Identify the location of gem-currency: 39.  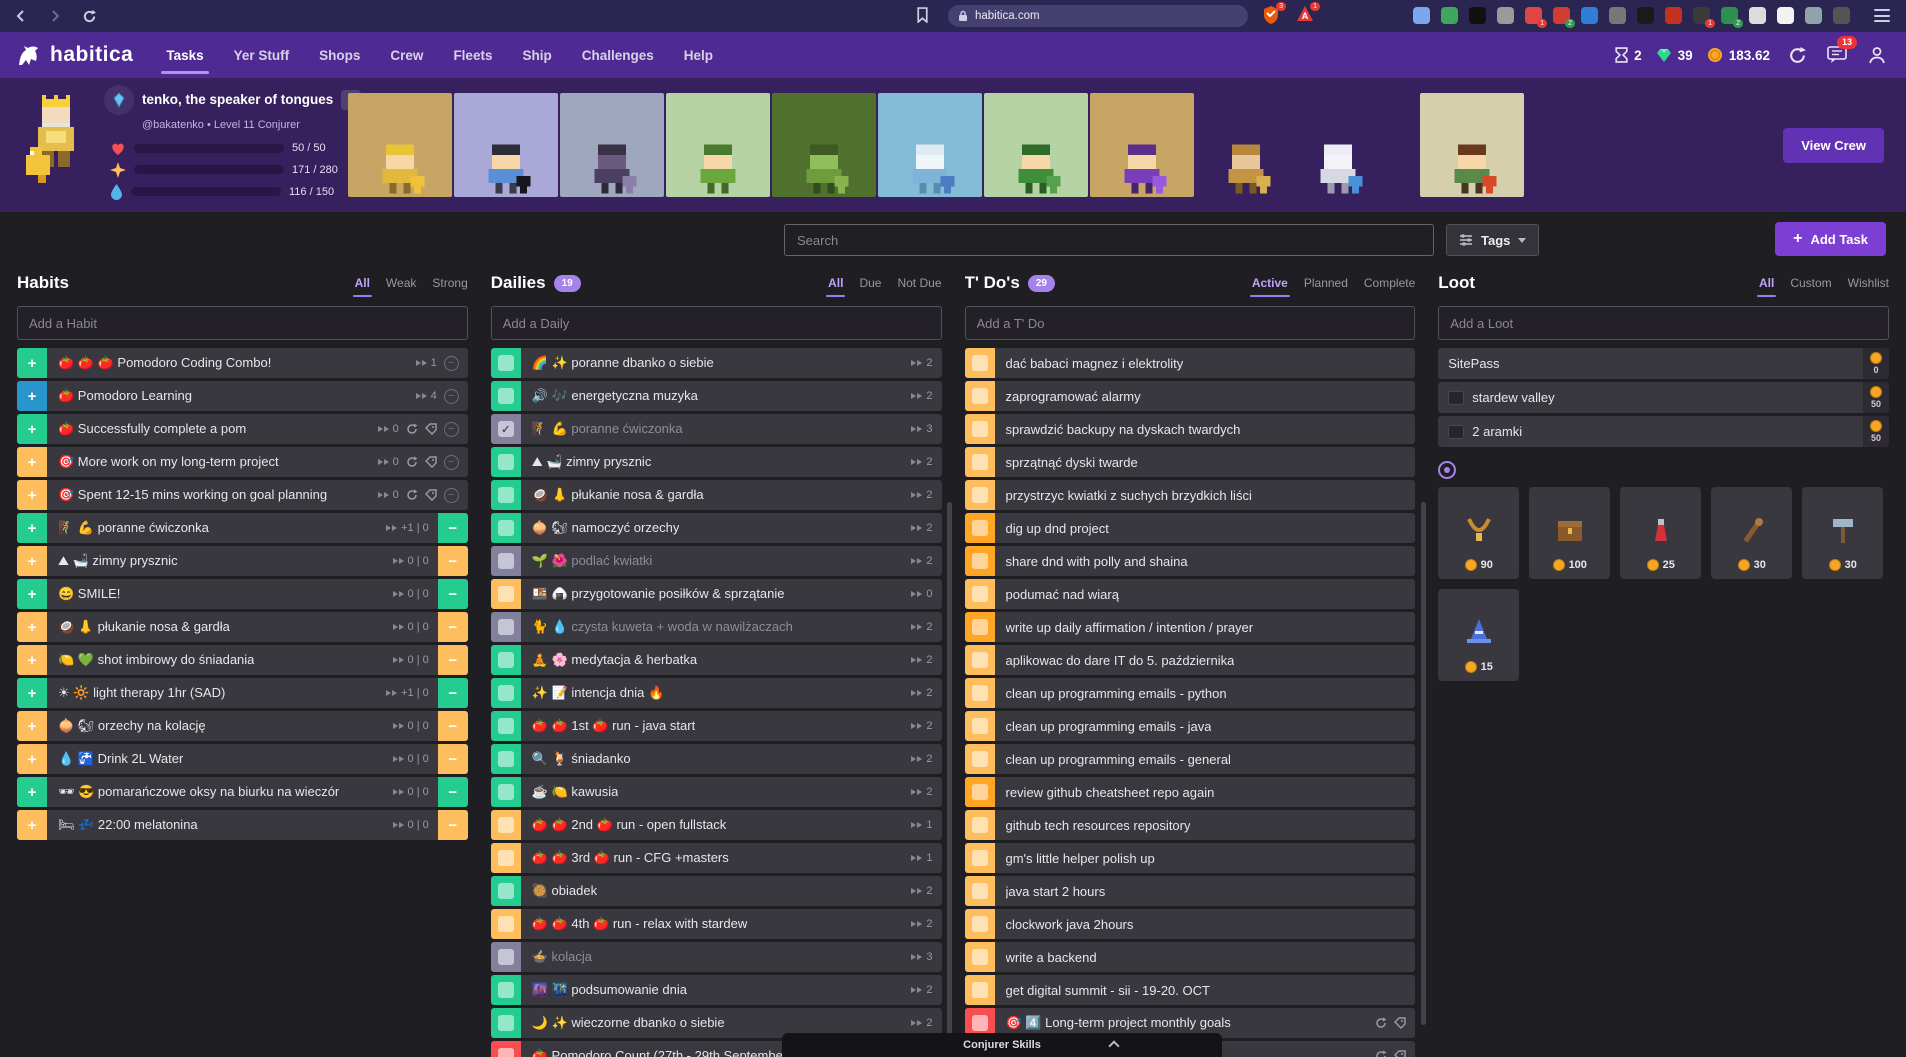
(1674, 55).